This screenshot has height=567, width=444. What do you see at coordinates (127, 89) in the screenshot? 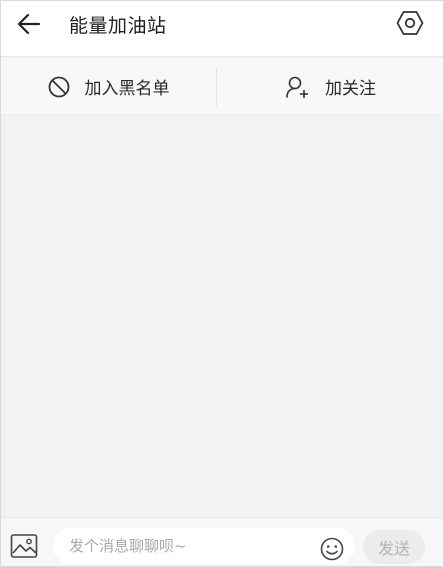
I see `blacklist-label: 加入黑名单` at bounding box center [127, 89].